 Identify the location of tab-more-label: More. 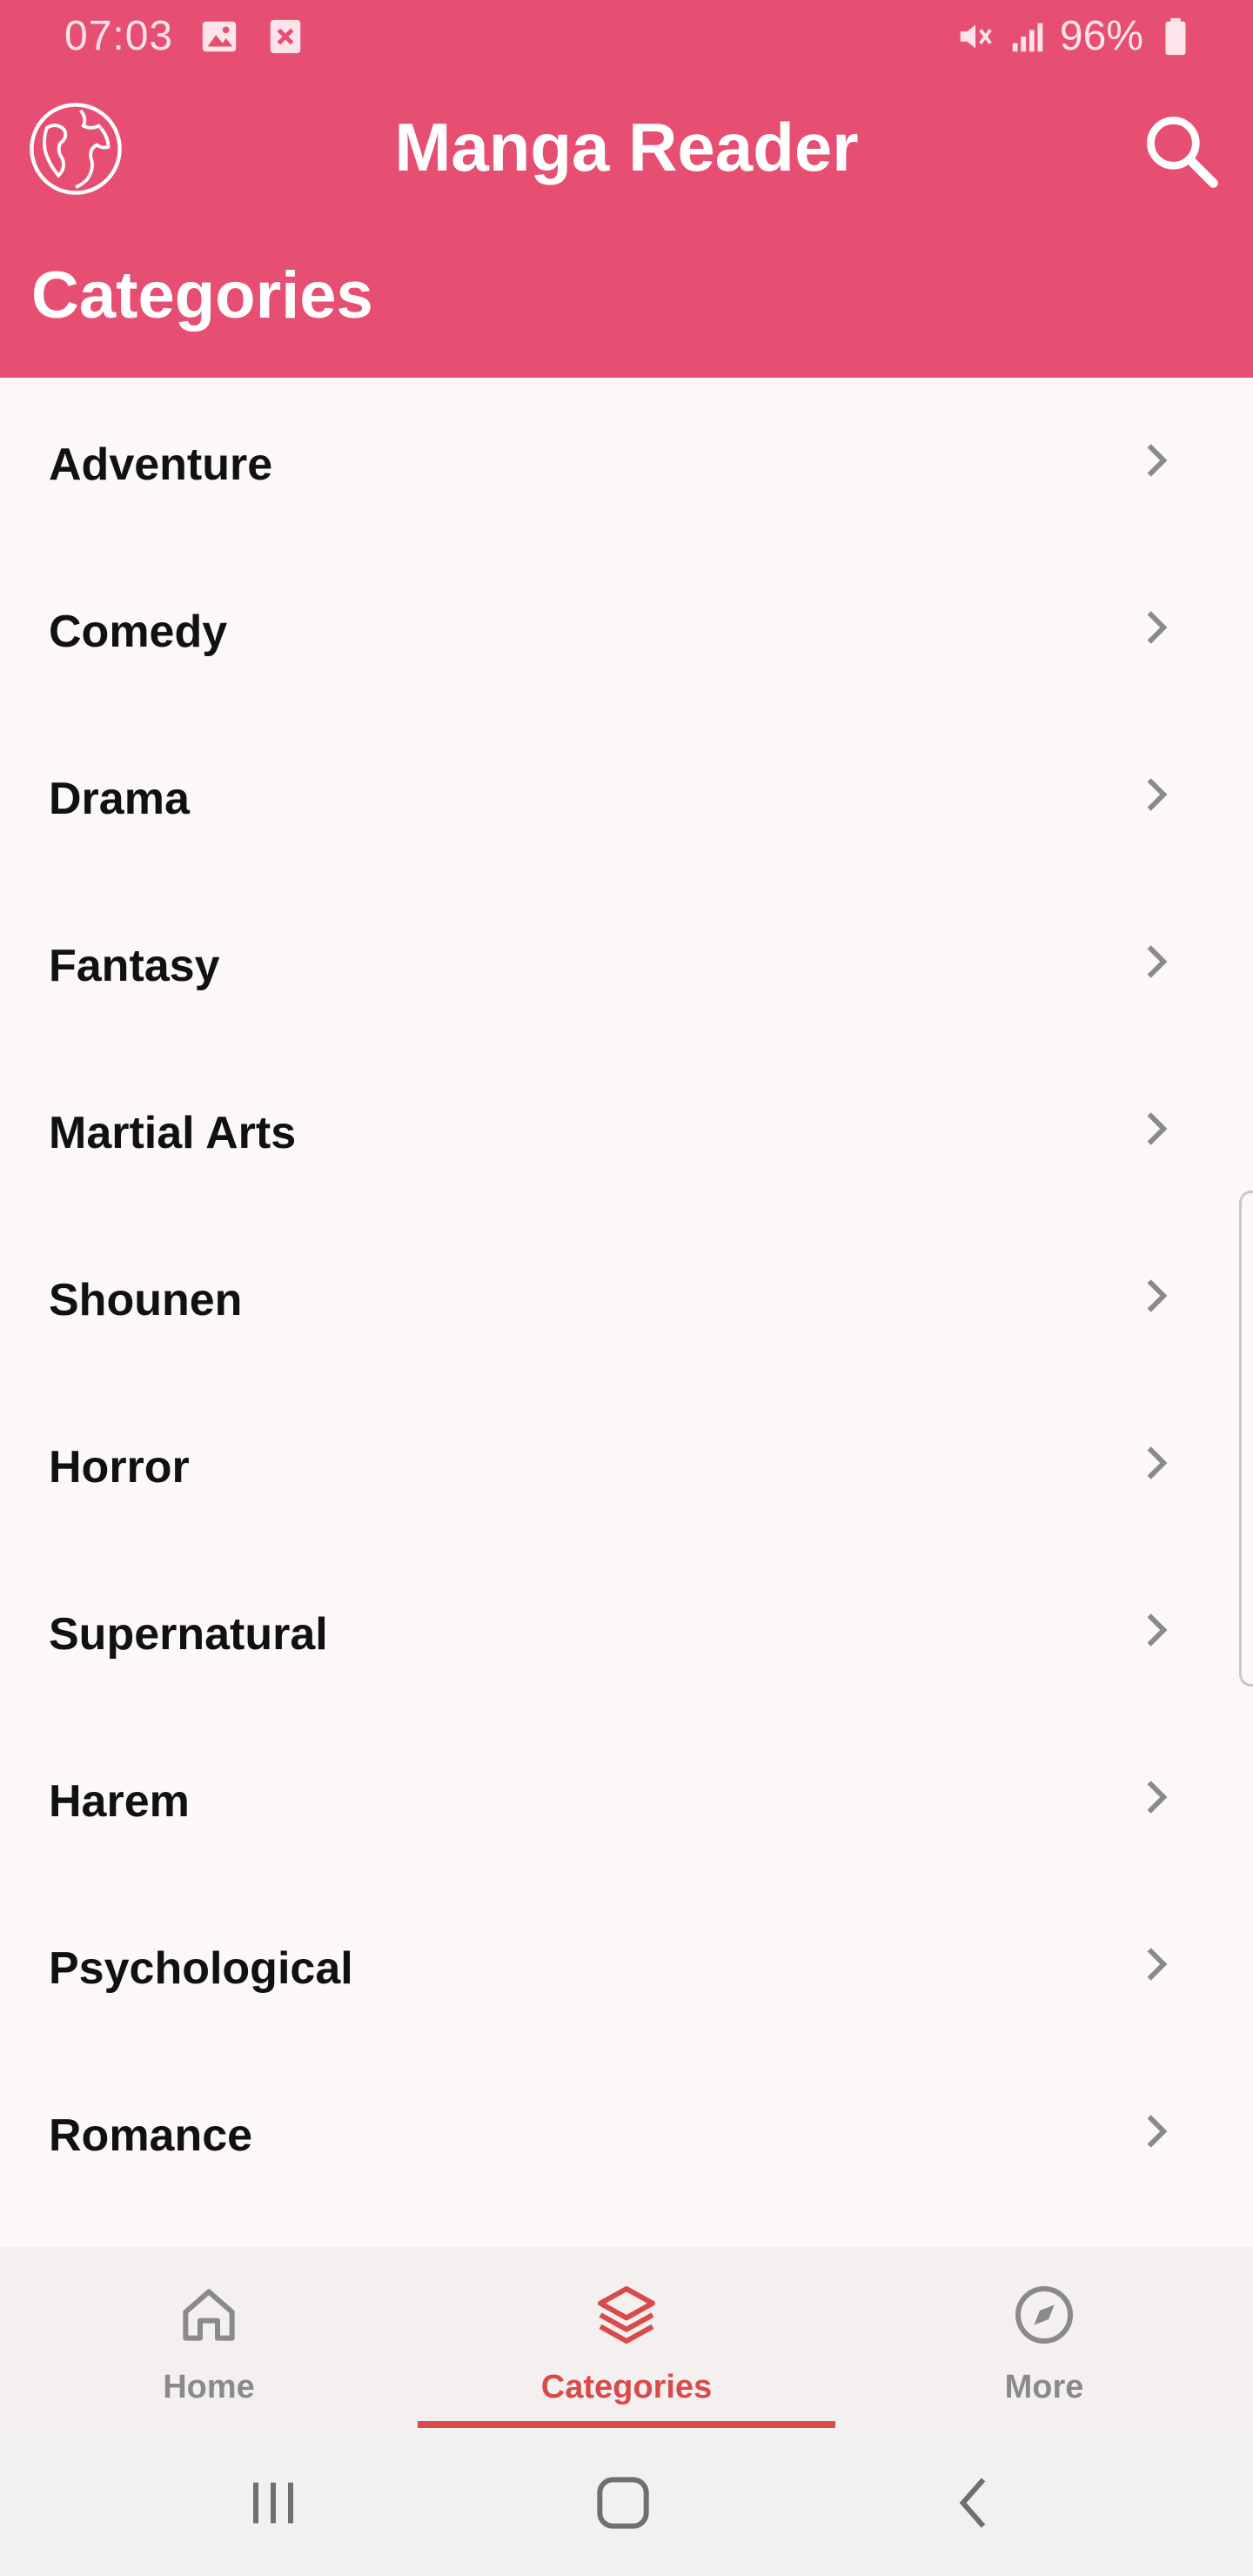
(1044, 2387).